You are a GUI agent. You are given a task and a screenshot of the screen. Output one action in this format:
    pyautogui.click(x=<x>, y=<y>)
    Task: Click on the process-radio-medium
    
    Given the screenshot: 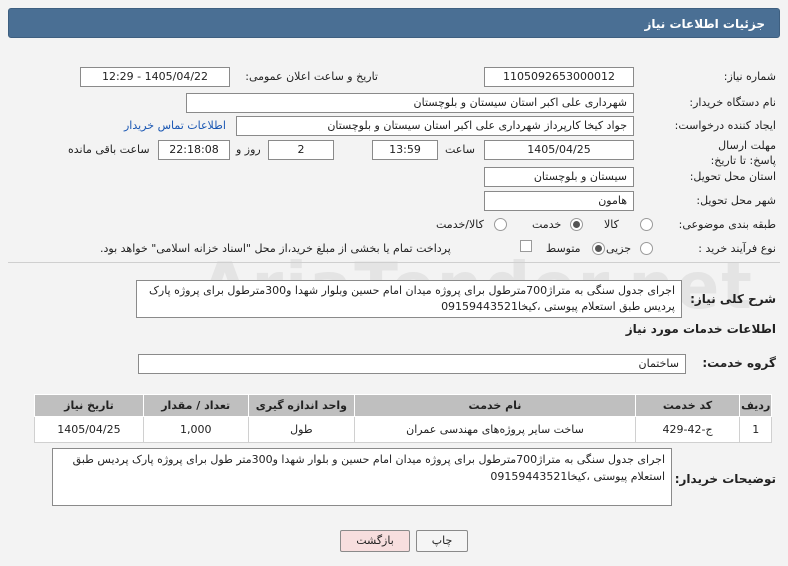 What is the action you would take?
    pyautogui.click(x=598, y=248)
    